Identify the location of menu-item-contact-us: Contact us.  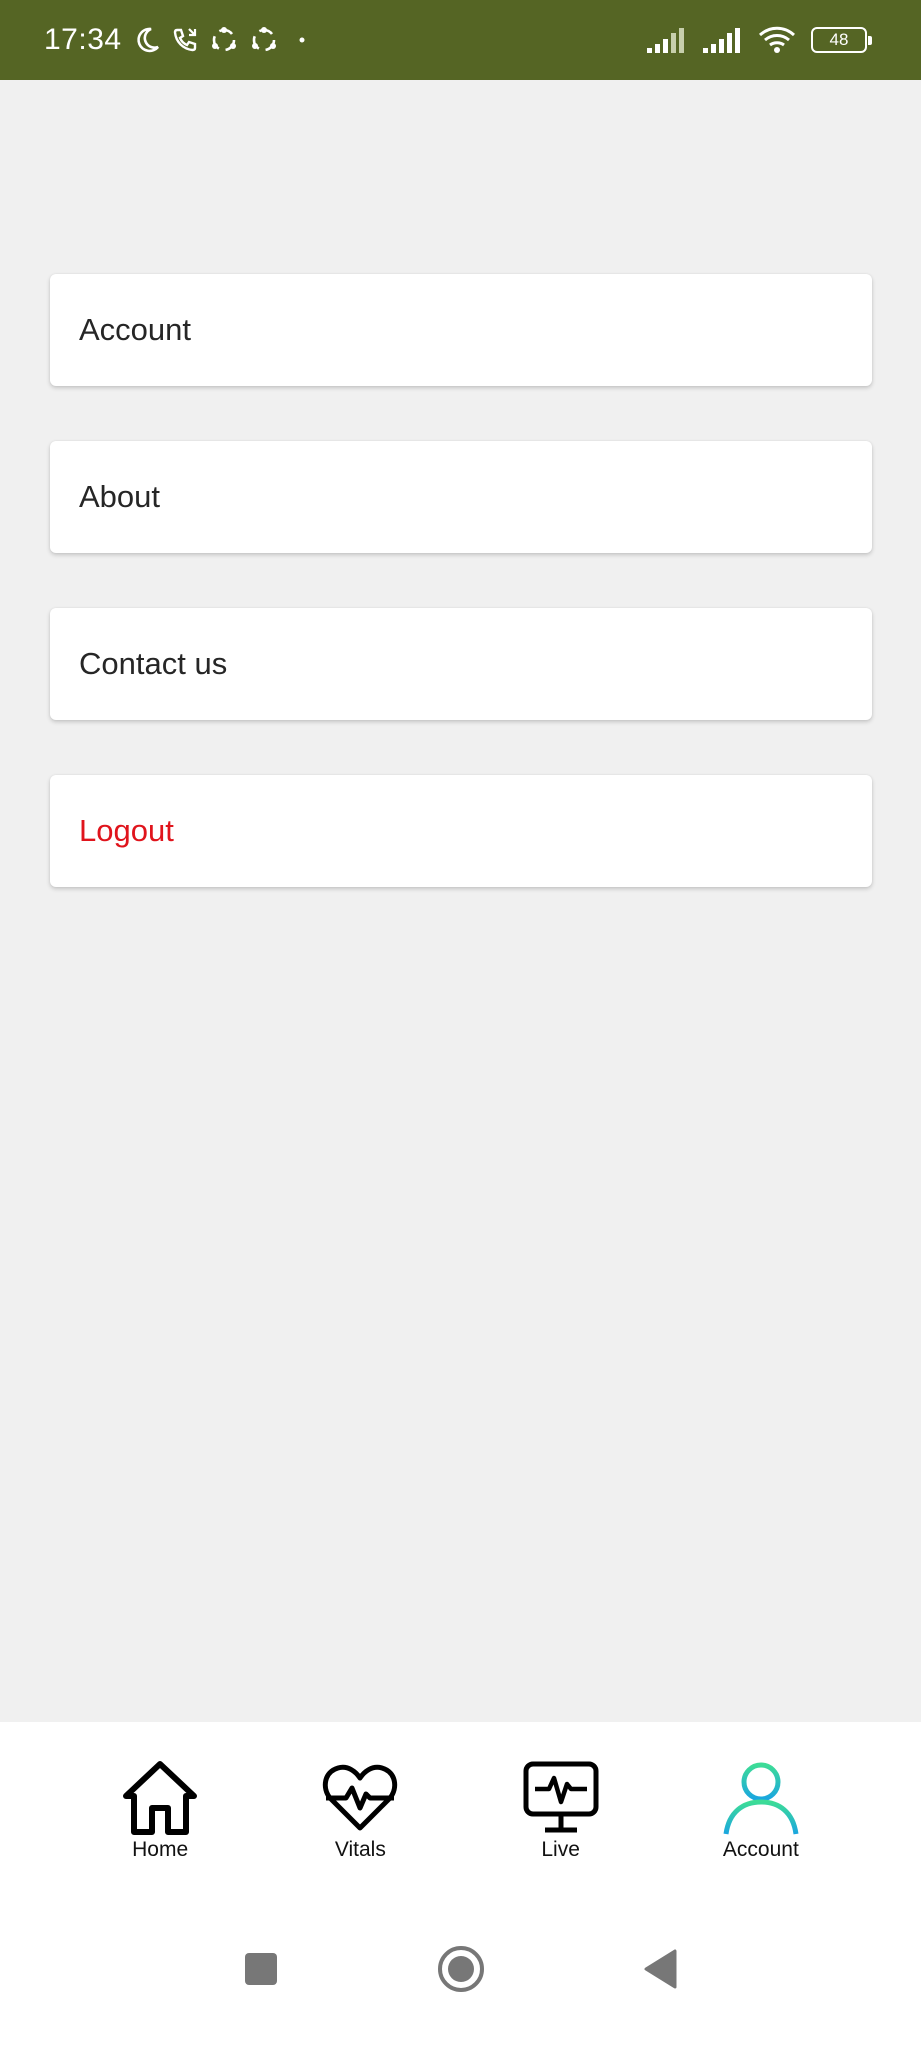
(461, 664).